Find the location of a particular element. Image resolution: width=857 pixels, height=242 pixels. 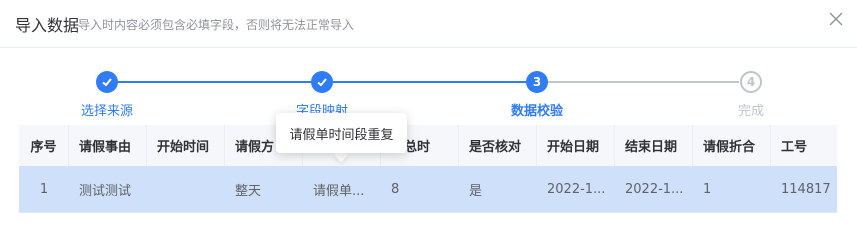

error-tooltip: 请假单时间段重复 is located at coordinates (341, 133).